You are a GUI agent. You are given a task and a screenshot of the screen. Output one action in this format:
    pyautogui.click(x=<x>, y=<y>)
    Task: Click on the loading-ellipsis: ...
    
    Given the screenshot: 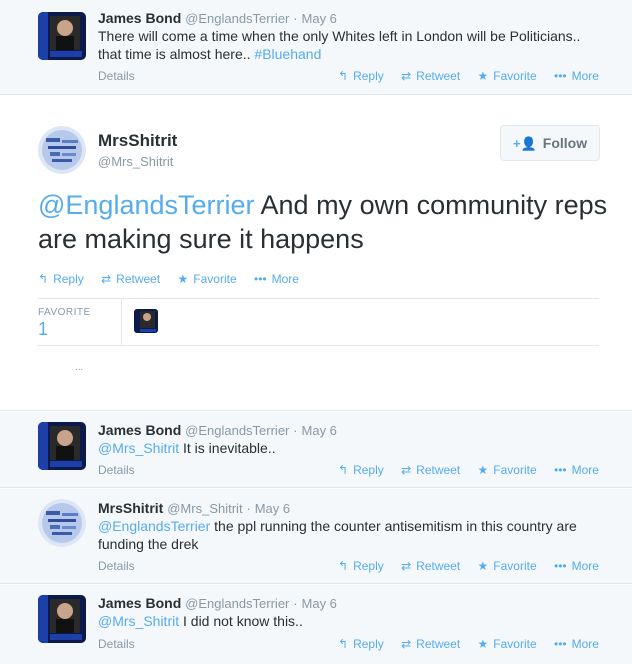 What is the action you would take?
    pyautogui.click(x=79, y=367)
    